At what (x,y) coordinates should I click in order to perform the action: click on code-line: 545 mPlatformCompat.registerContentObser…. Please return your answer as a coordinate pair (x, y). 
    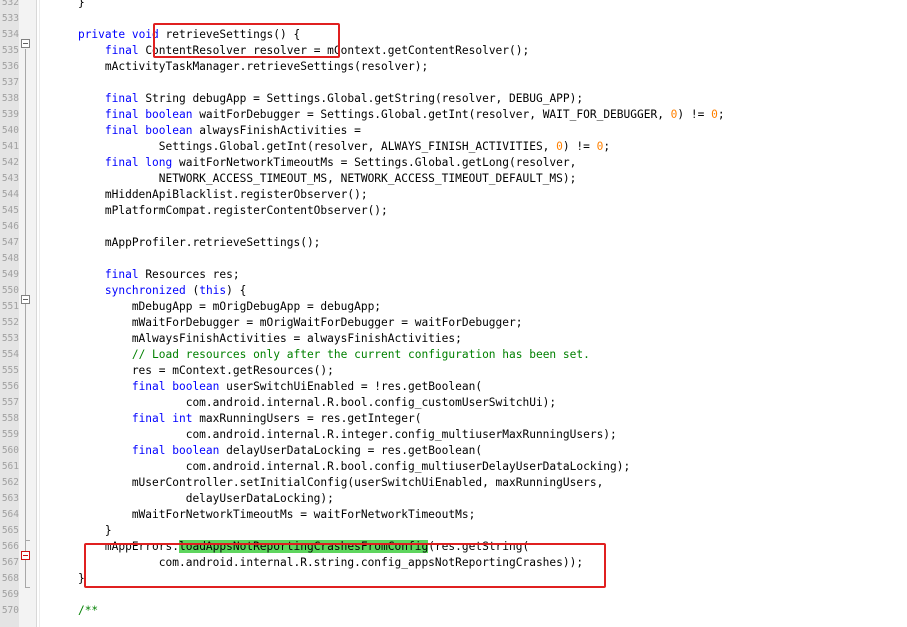
    Looking at the image, I should click on (453, 211).